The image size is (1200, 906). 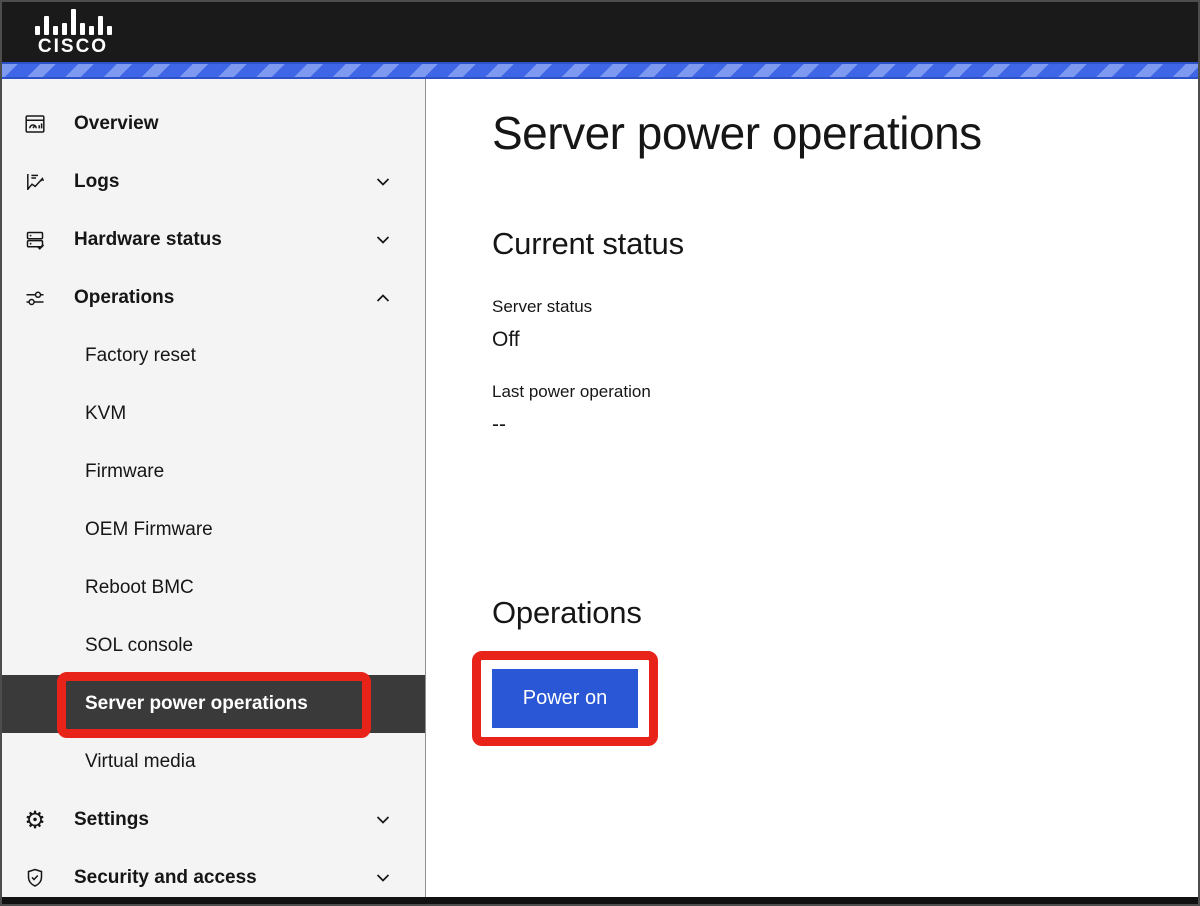 I want to click on sidebar-item-security-and-access: Security and access, so click(x=213, y=873).